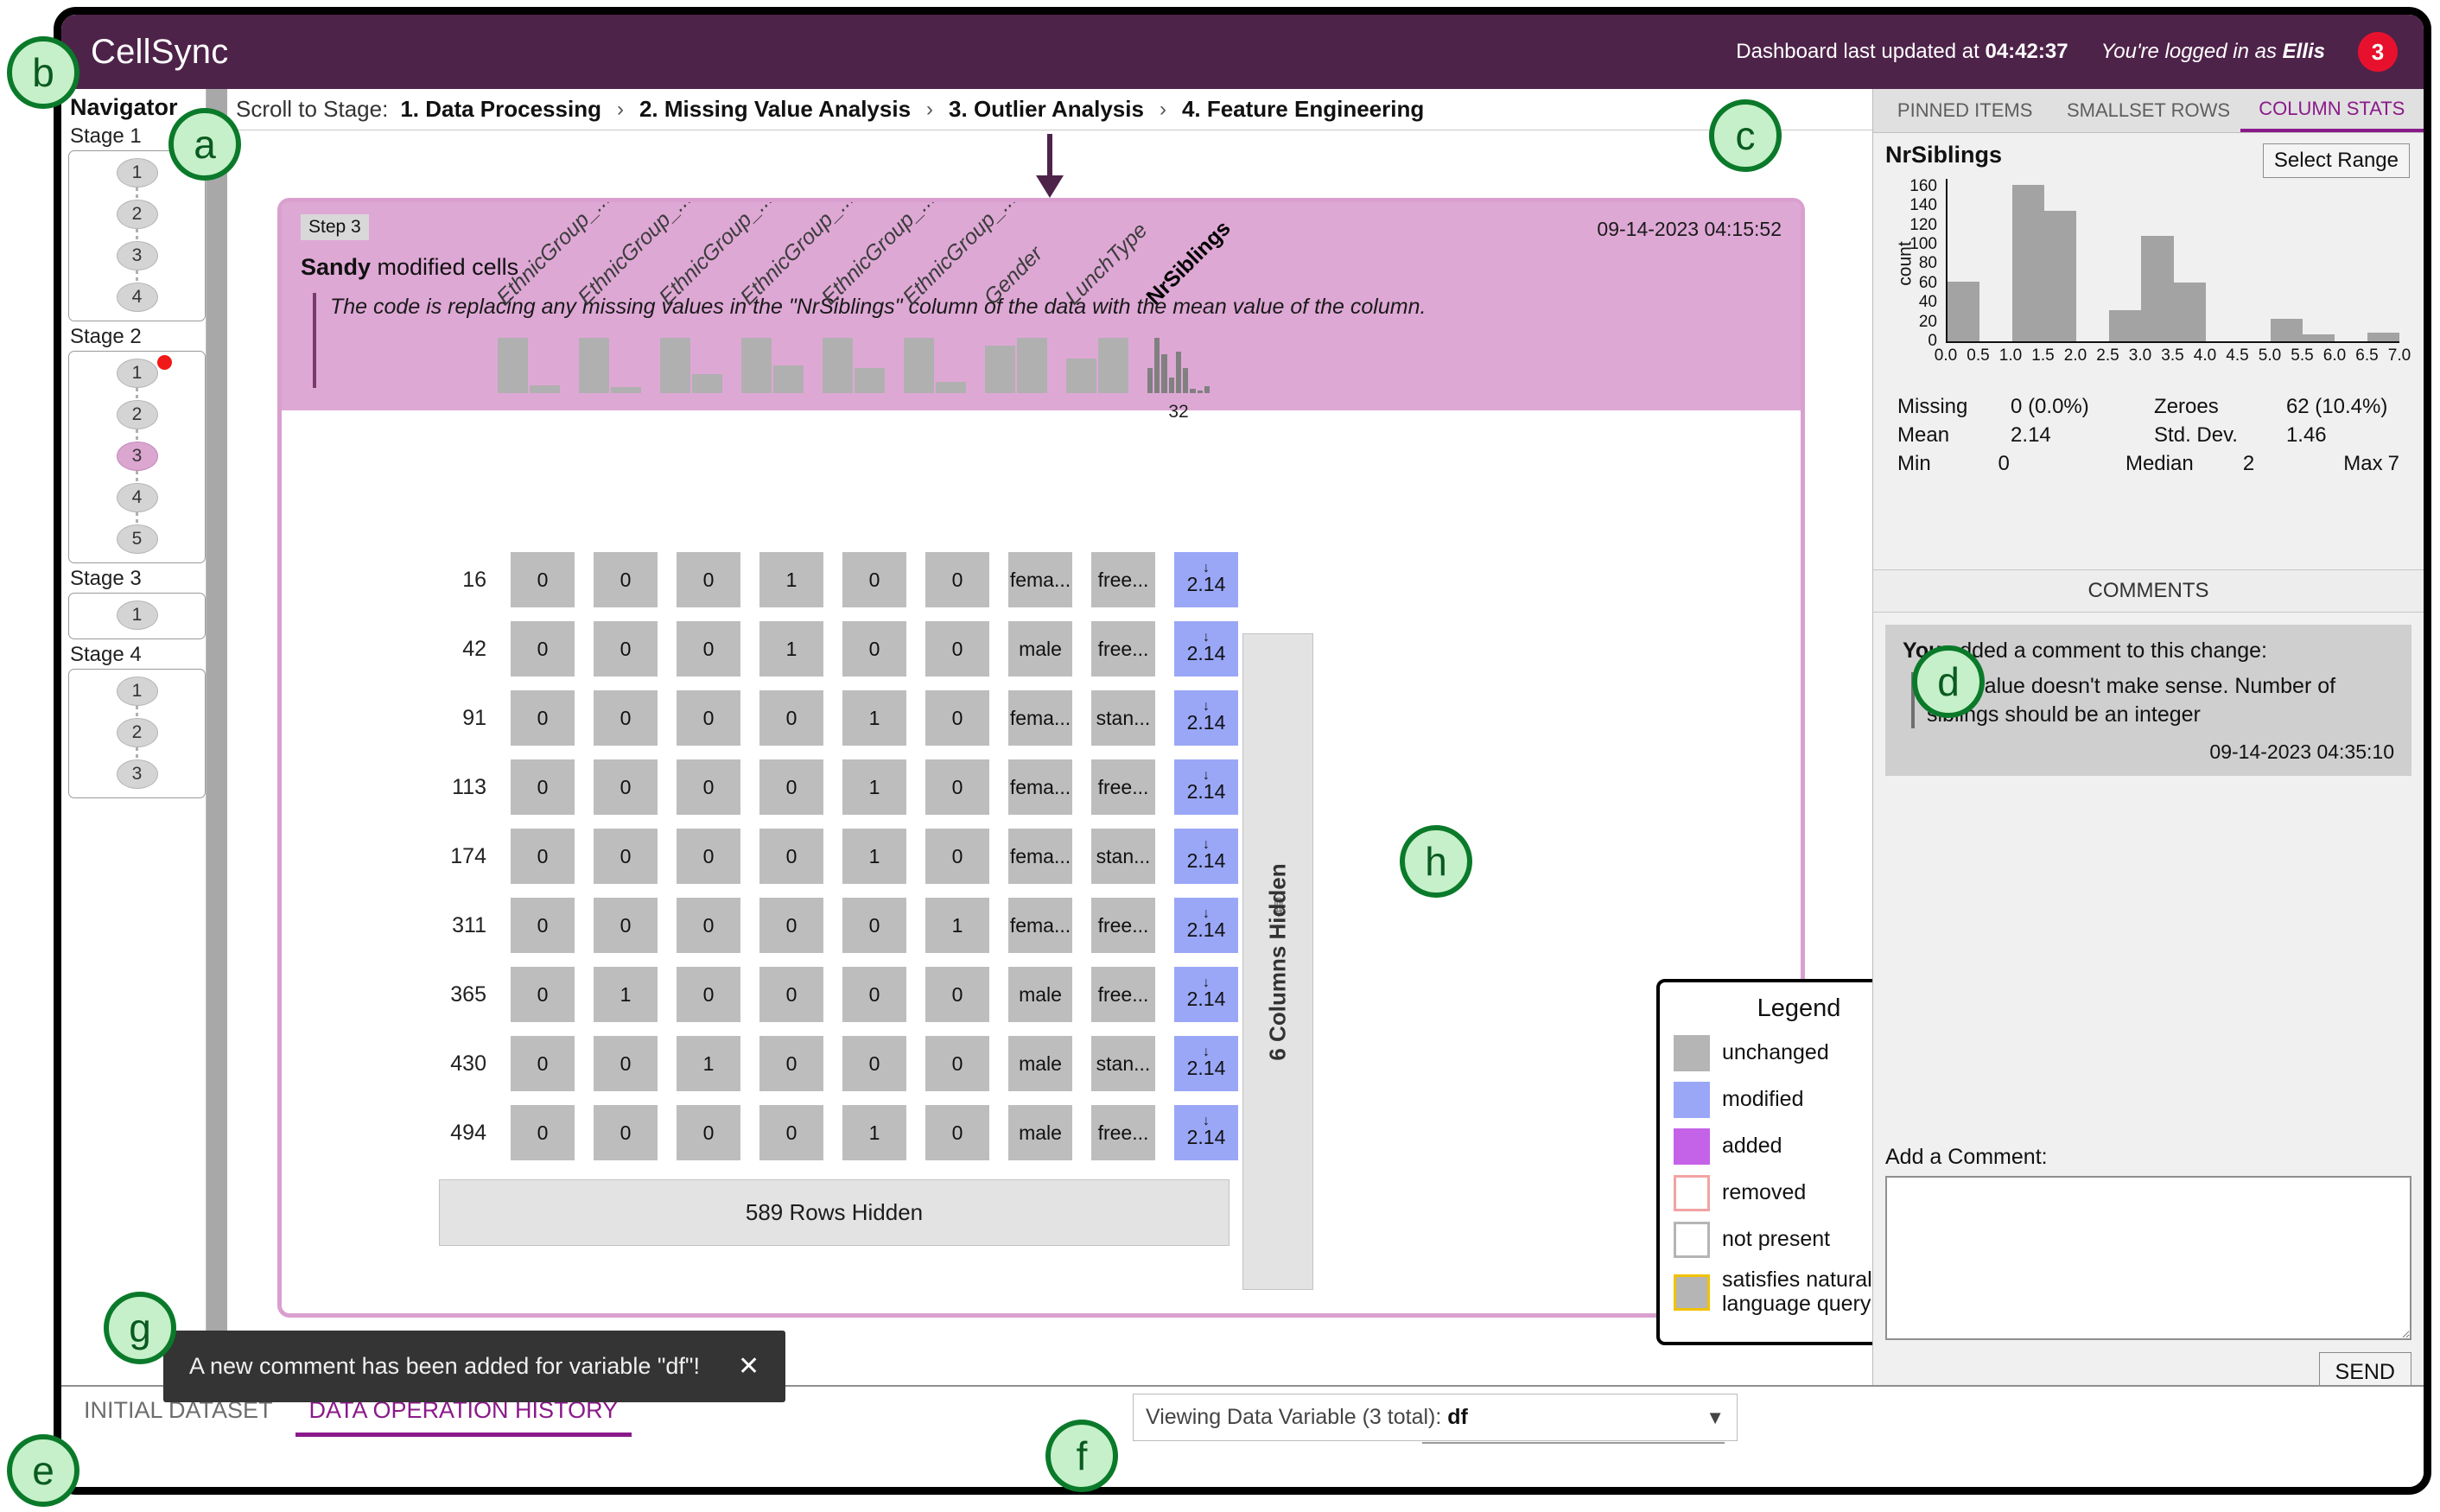 Image resolution: width=2440 pixels, height=1512 pixels. Describe the element at coordinates (775, 109) in the screenshot. I see `breadcrumb-stage-link: 2. Missing Value Analysis` at that location.